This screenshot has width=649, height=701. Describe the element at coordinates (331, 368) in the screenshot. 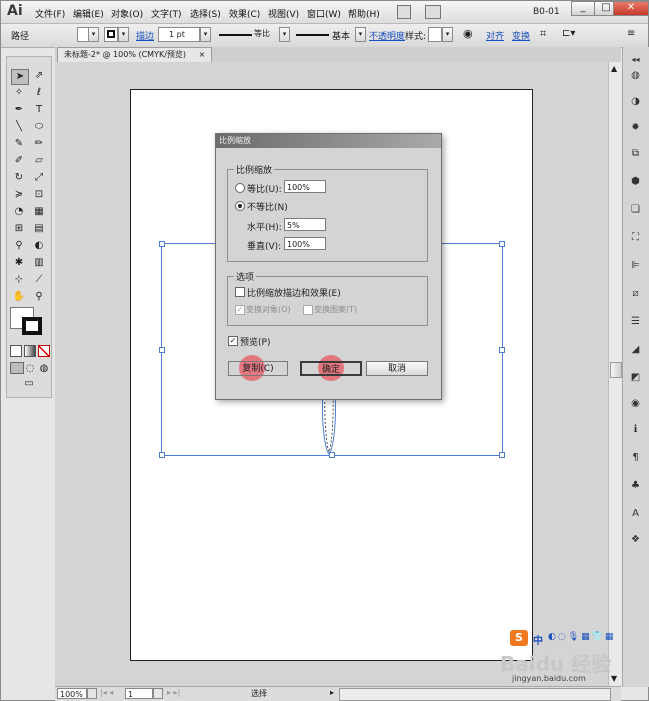

I see `ok-button: 确定` at that location.